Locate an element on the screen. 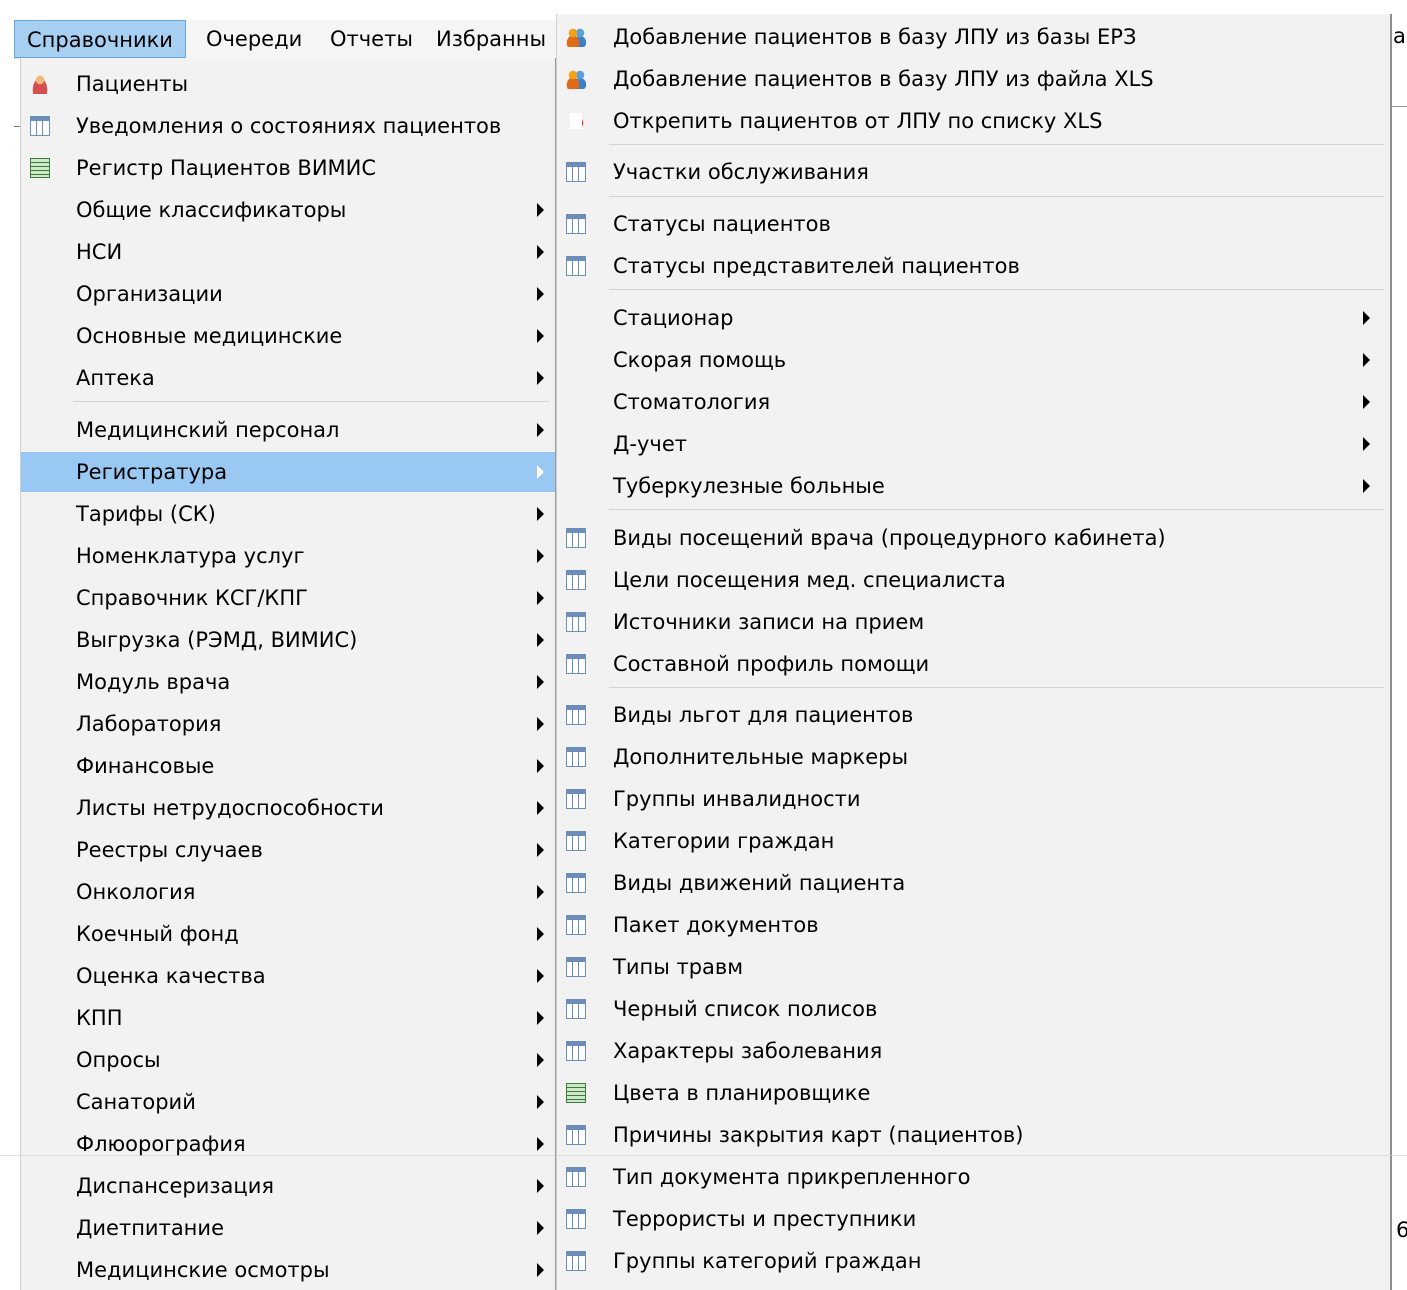  menu-left-item: Организации is located at coordinates (288, 294).